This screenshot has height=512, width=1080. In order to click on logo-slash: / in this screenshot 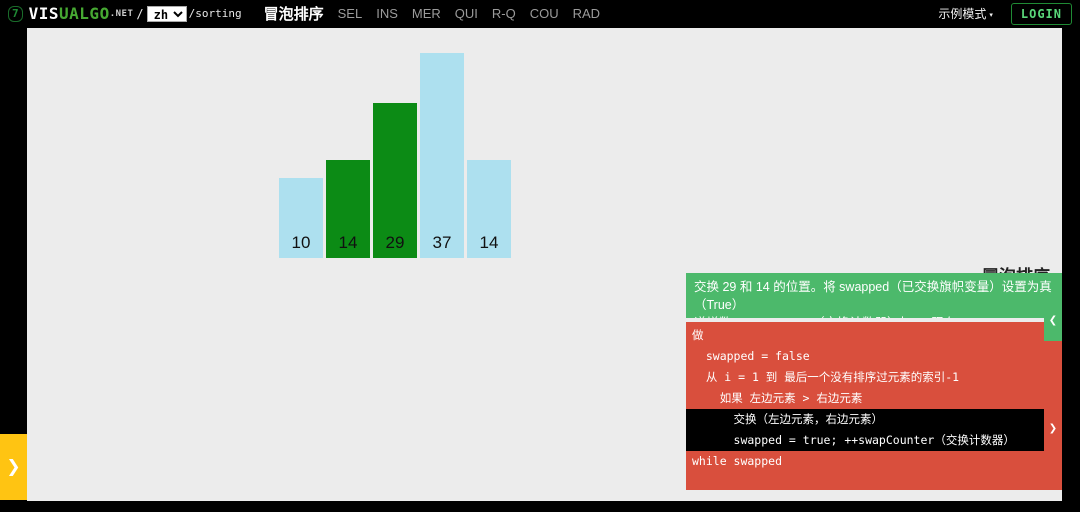, I will do `click(140, 13)`.